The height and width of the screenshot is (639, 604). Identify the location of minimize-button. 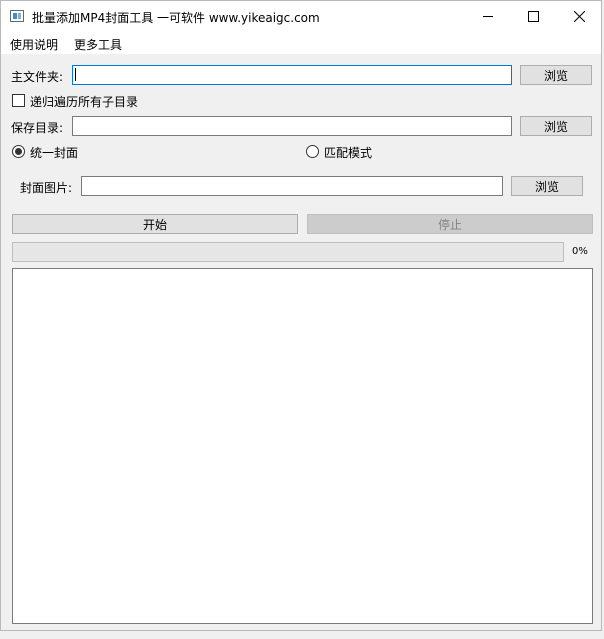
(487, 16).